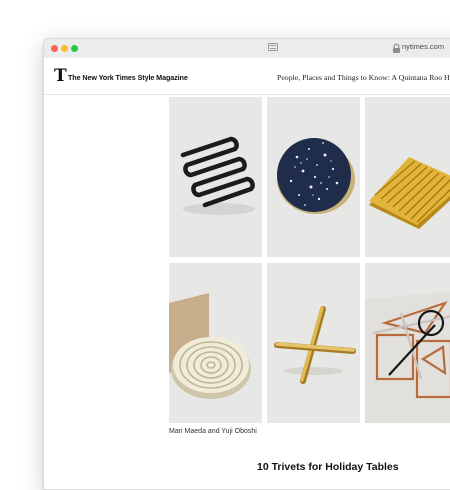 Image resolution: width=450 pixels, height=490 pixels. Describe the element at coordinates (409, 193) in the screenshot. I see `ribbed-trivet-illustration` at that location.